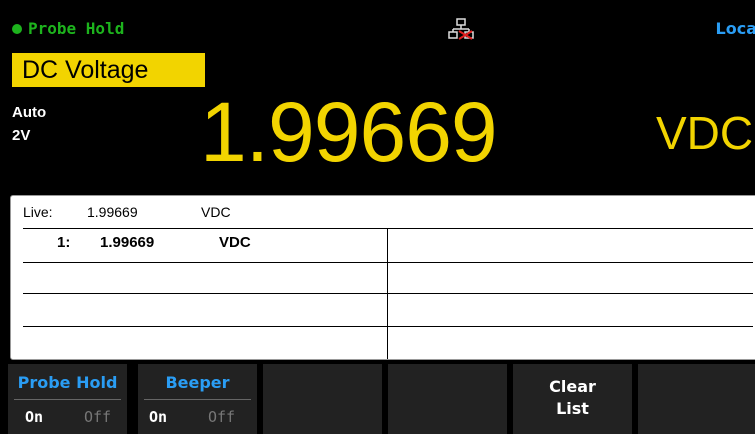  Describe the element at coordinates (64, 242) in the screenshot. I see `list-item-index: 1:` at that location.